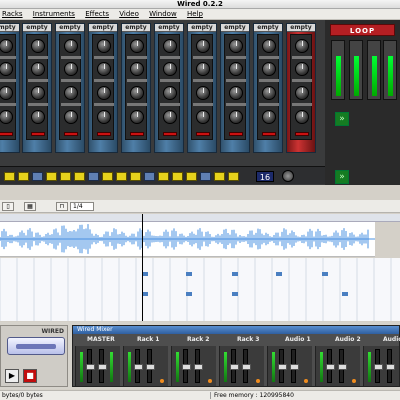 The image size is (400, 400). Describe the element at coordinates (13, 14) in the screenshot. I see `menu-racks: Racks` at that location.